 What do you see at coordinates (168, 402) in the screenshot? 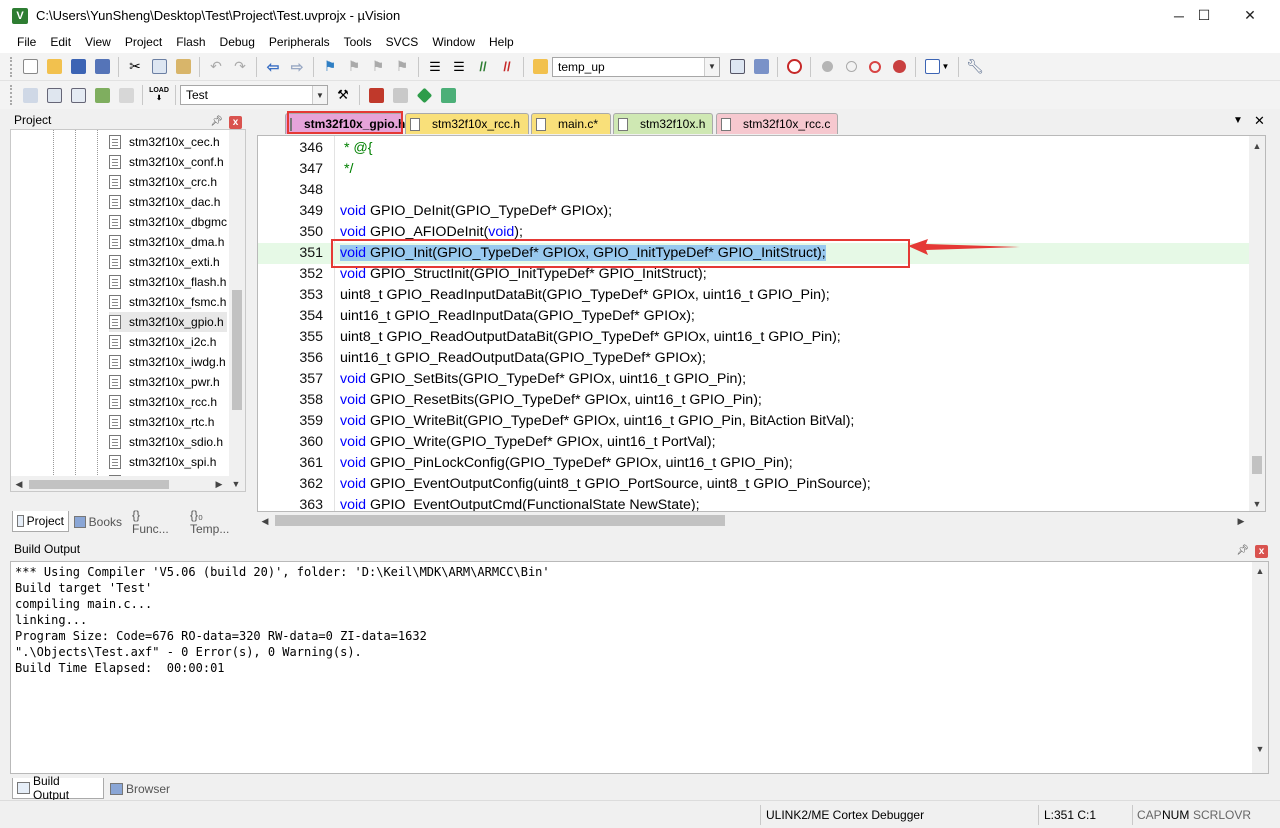
I see `tree-item-file: stm32f10x_rcc.h` at bounding box center [168, 402].